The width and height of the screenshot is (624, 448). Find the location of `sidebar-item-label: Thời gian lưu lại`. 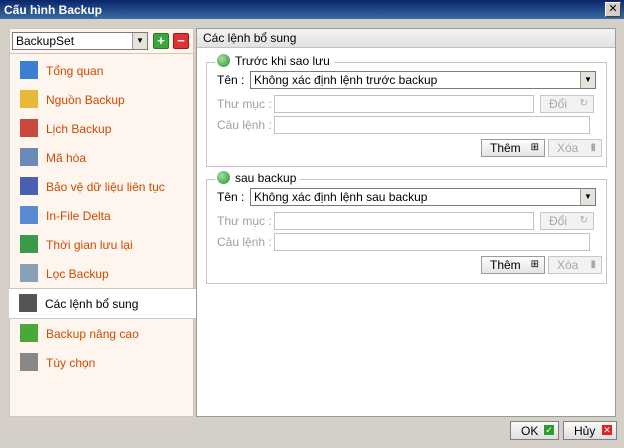

sidebar-item-label: Thời gian lưu lại is located at coordinates (89, 245).